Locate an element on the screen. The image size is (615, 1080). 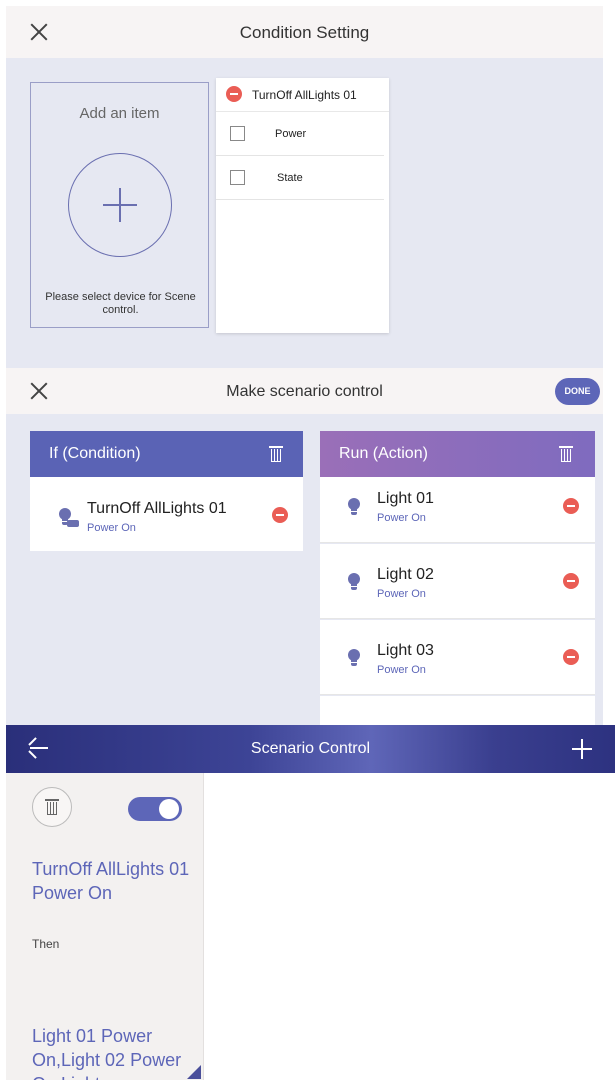
add-icon is located at coordinates (120, 205).